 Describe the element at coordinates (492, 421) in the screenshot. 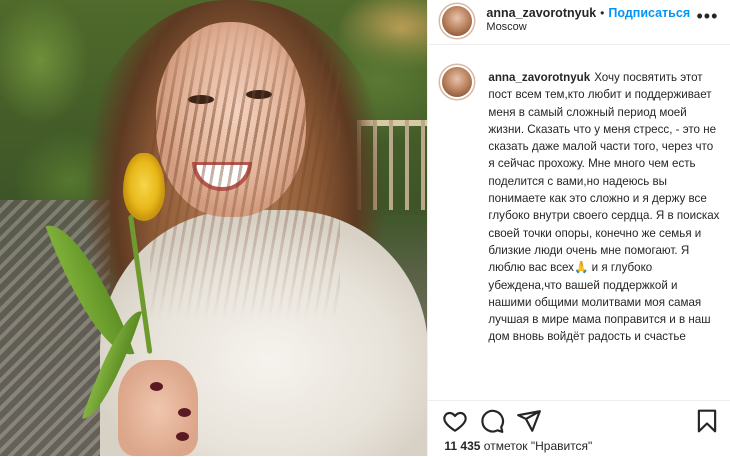

I see `comment-icon` at that location.